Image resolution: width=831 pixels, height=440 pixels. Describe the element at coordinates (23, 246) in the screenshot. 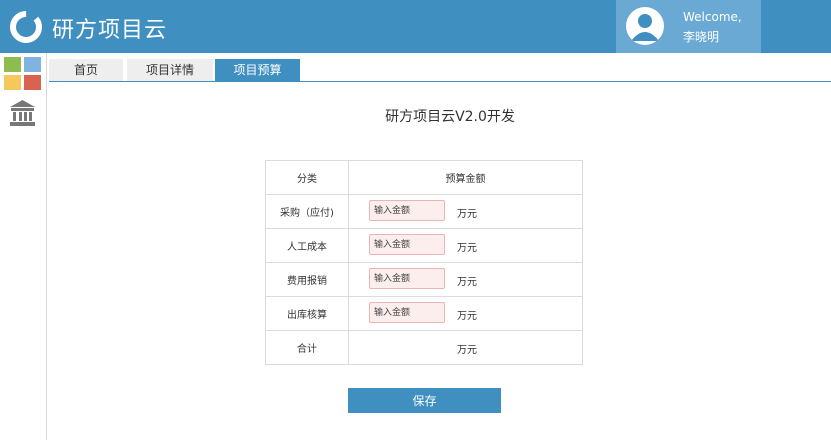

I see `sidebar` at that location.